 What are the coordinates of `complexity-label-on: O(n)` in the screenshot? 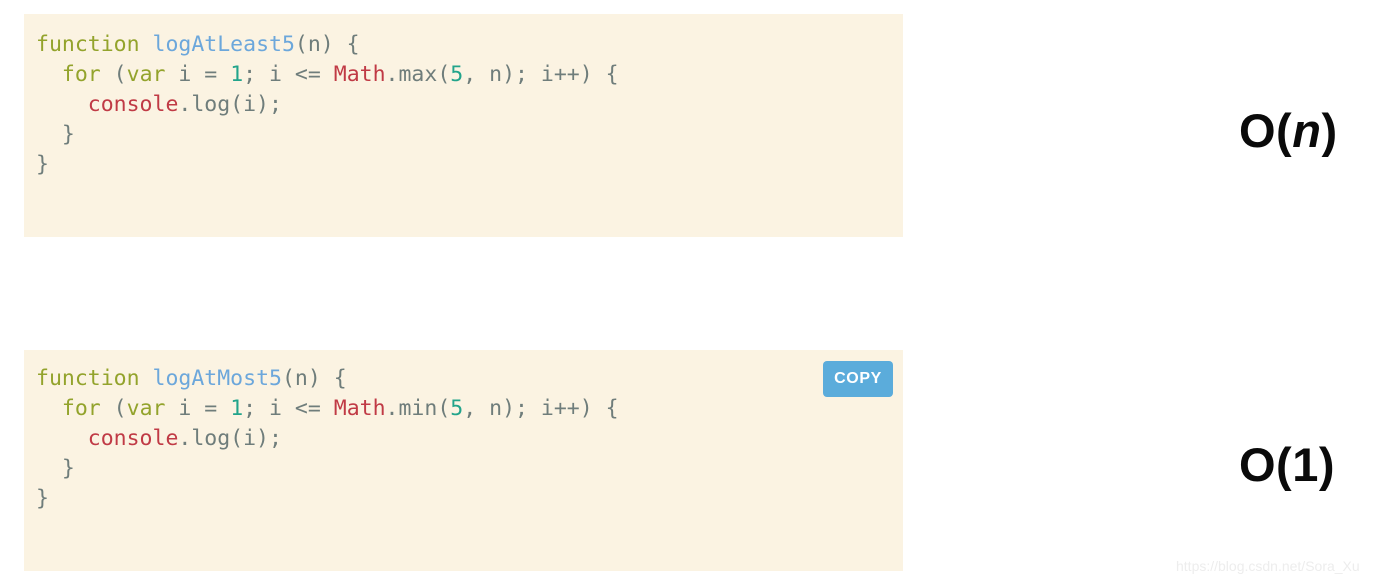 It's located at (1288, 130).